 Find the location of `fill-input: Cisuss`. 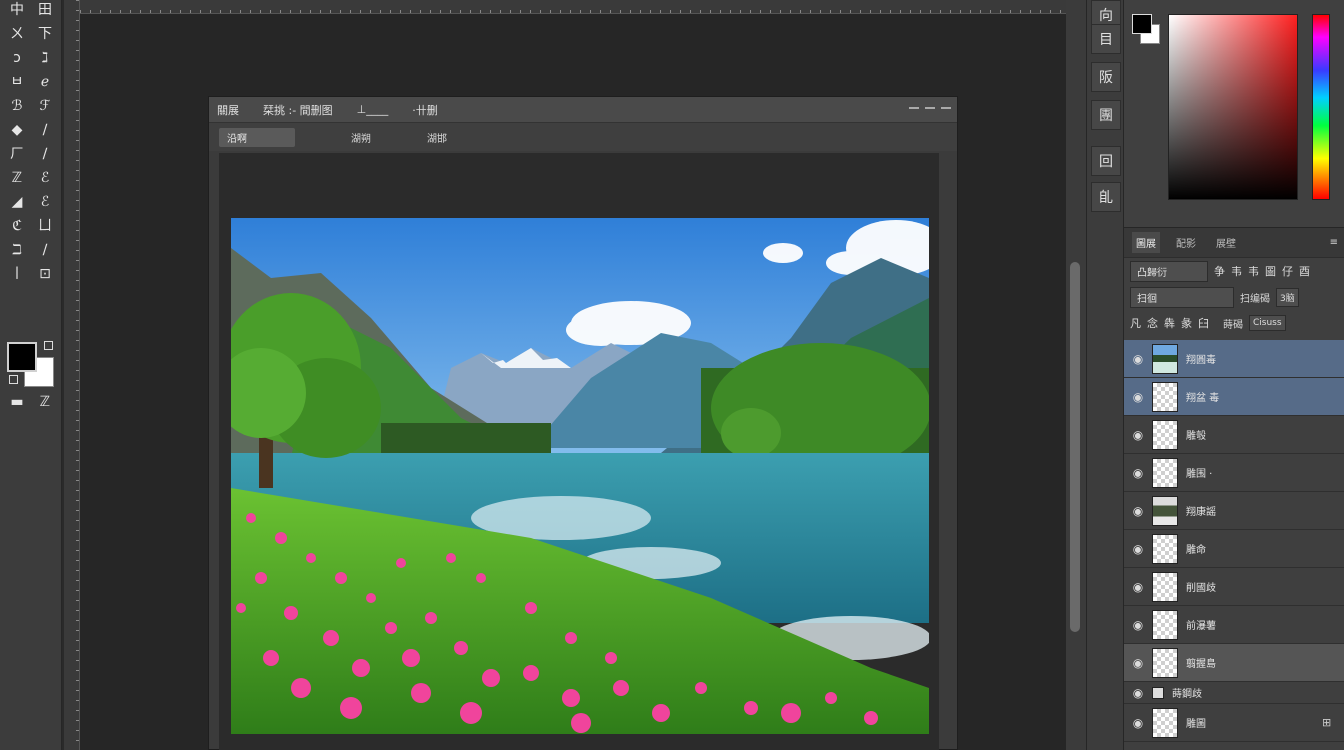

fill-input: Cisuss is located at coordinates (1267, 323).